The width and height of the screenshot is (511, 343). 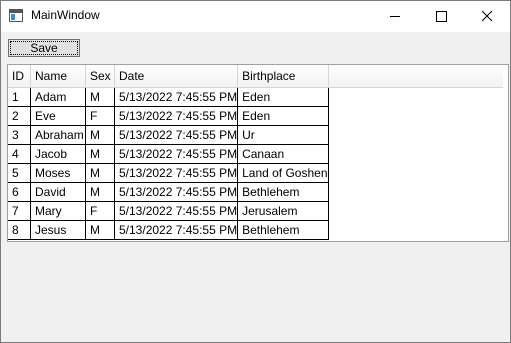 What do you see at coordinates (283, 135) in the screenshot?
I see `cell-birthplace: Ur` at bounding box center [283, 135].